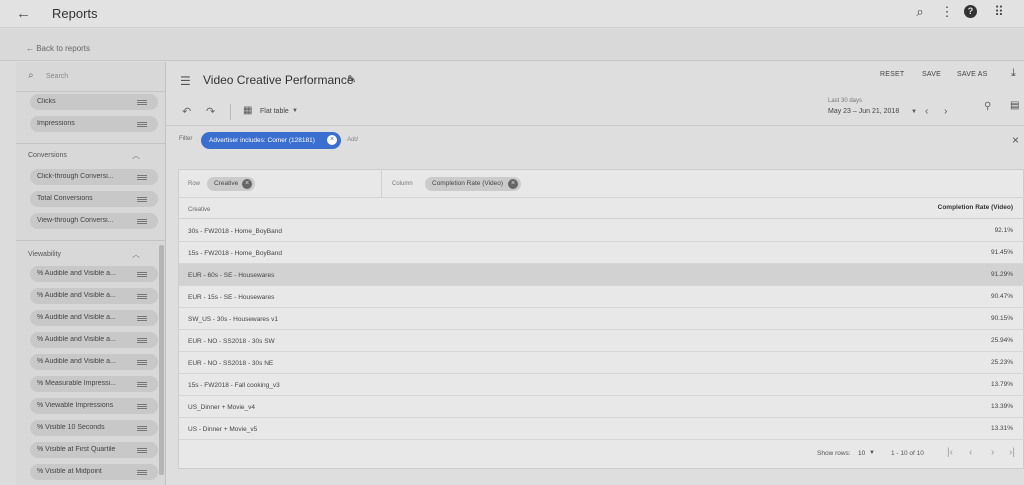 Image resolution: width=1024 pixels, height=485 pixels. What do you see at coordinates (90, 240) in the screenshot?
I see `divider` at bounding box center [90, 240].